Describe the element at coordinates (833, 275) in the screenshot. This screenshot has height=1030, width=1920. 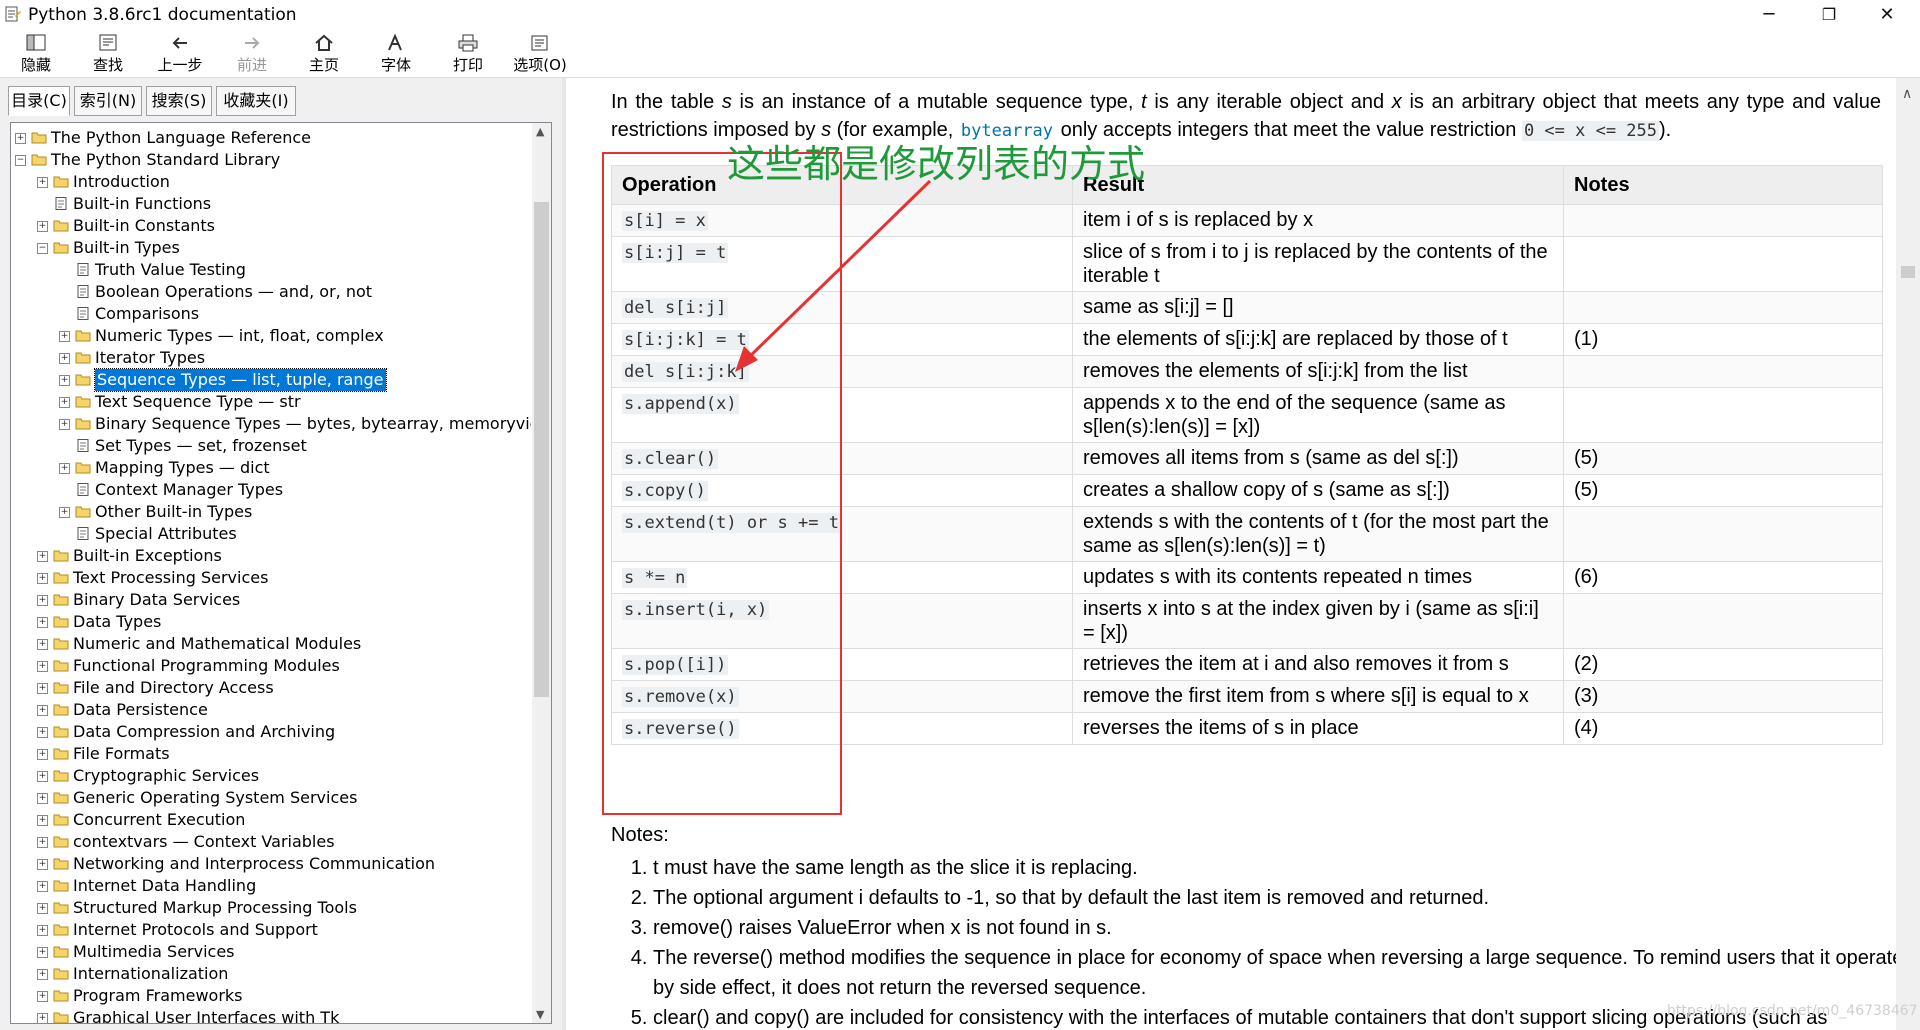
I see `annotation-arrow-icon` at that location.